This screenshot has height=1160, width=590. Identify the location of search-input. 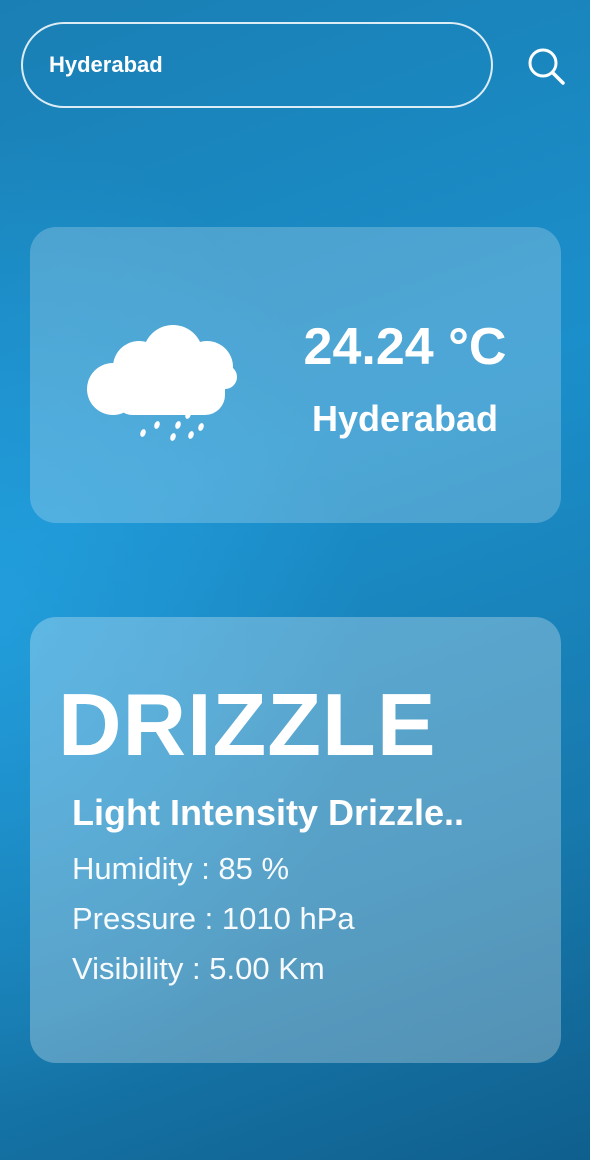
(259, 65).